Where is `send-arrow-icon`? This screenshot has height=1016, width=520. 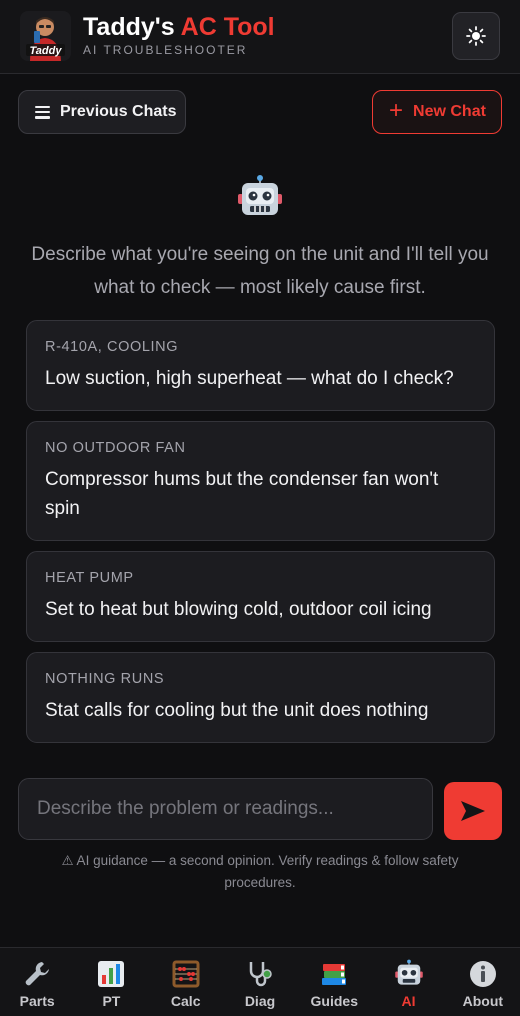
send-arrow-icon is located at coordinates (473, 811).